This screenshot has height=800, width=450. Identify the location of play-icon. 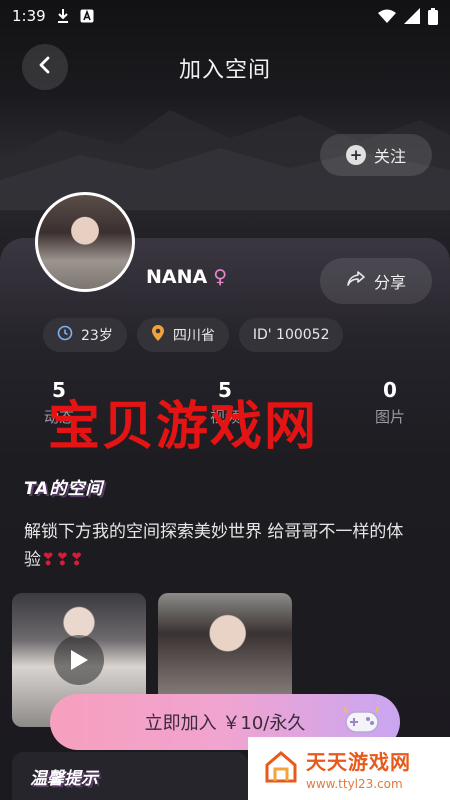
(79, 660).